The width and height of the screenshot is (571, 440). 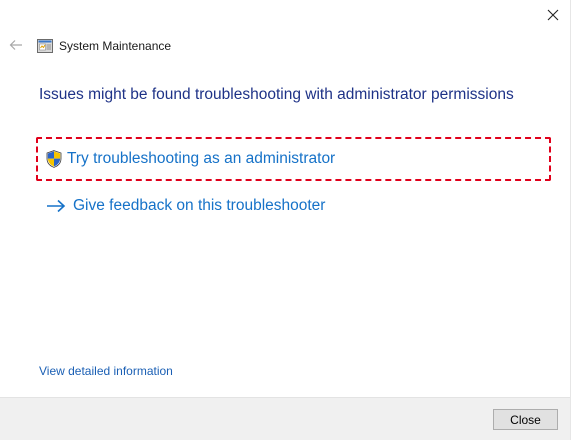 I want to click on system-maintenance-icon, so click(x=45, y=46).